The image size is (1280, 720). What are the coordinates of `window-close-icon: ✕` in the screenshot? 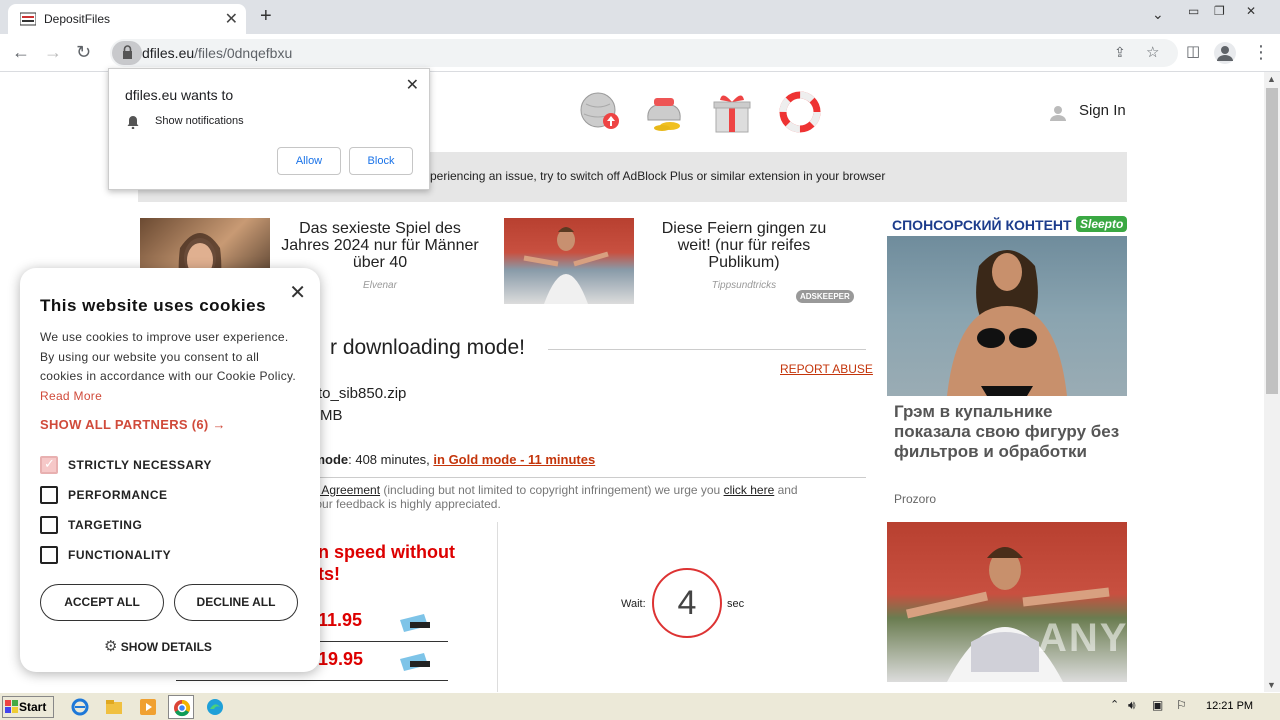 It's located at (1251, 11).